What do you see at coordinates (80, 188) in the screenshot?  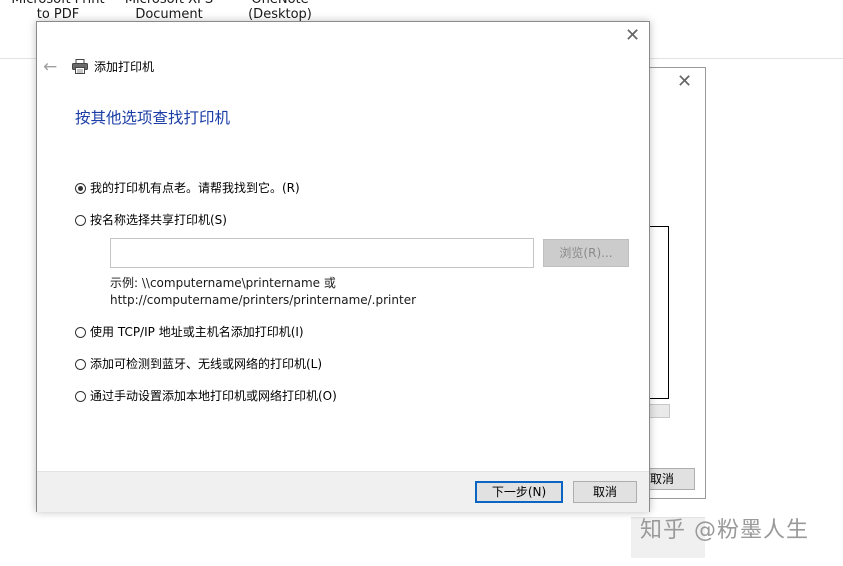 I see `radio-button-selected` at bounding box center [80, 188].